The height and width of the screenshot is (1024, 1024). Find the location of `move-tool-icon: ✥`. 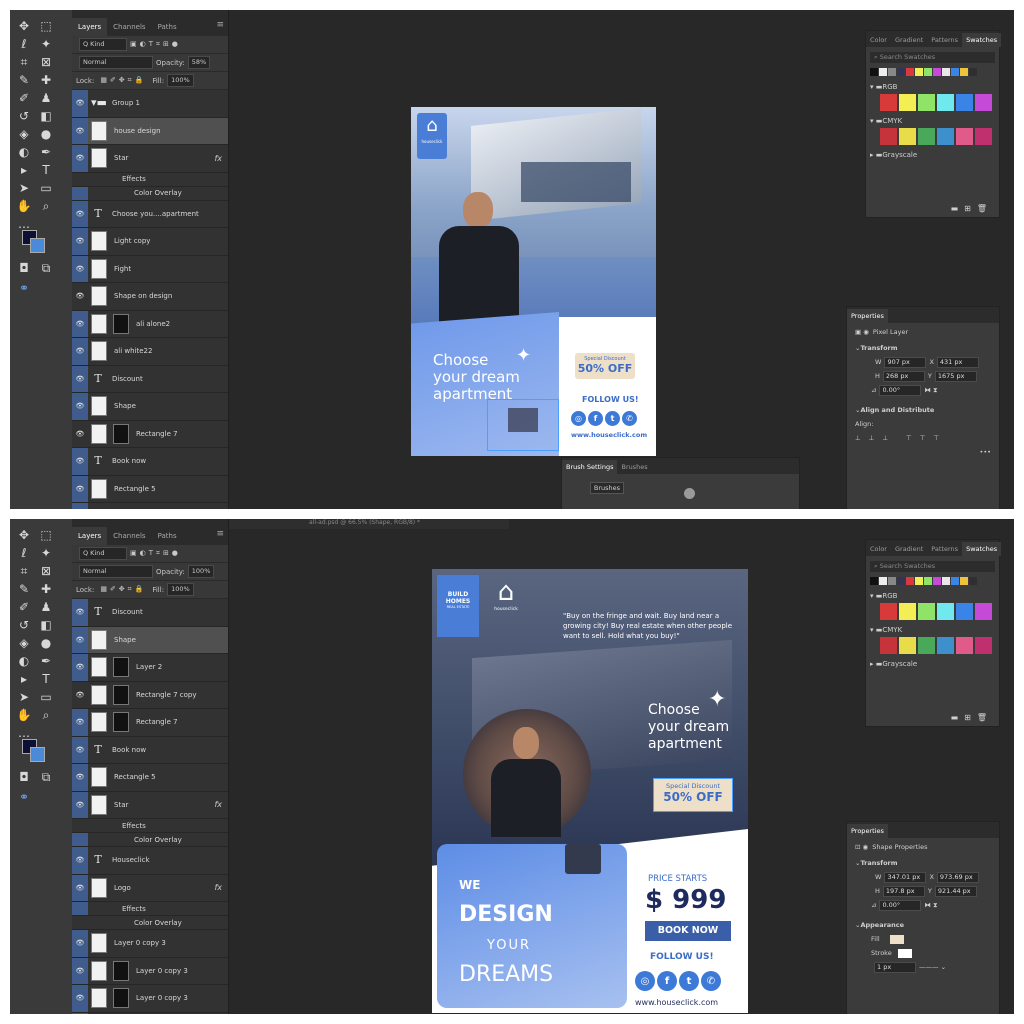

move-tool-icon: ✥ is located at coordinates (24, 26).